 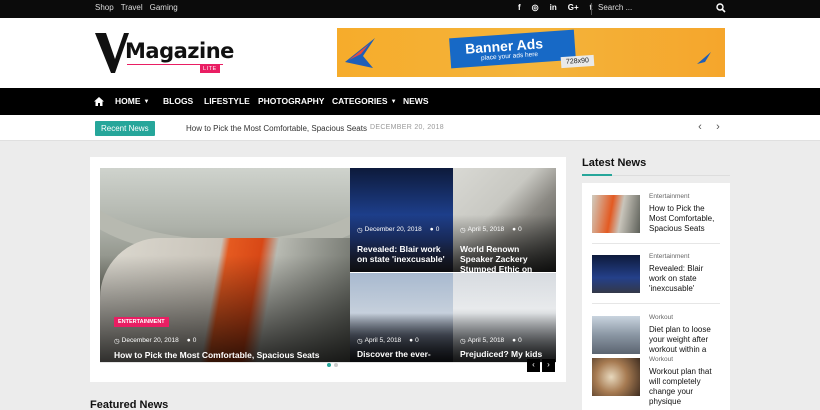 I want to click on logo-text: Magazine, so click(x=179, y=51).